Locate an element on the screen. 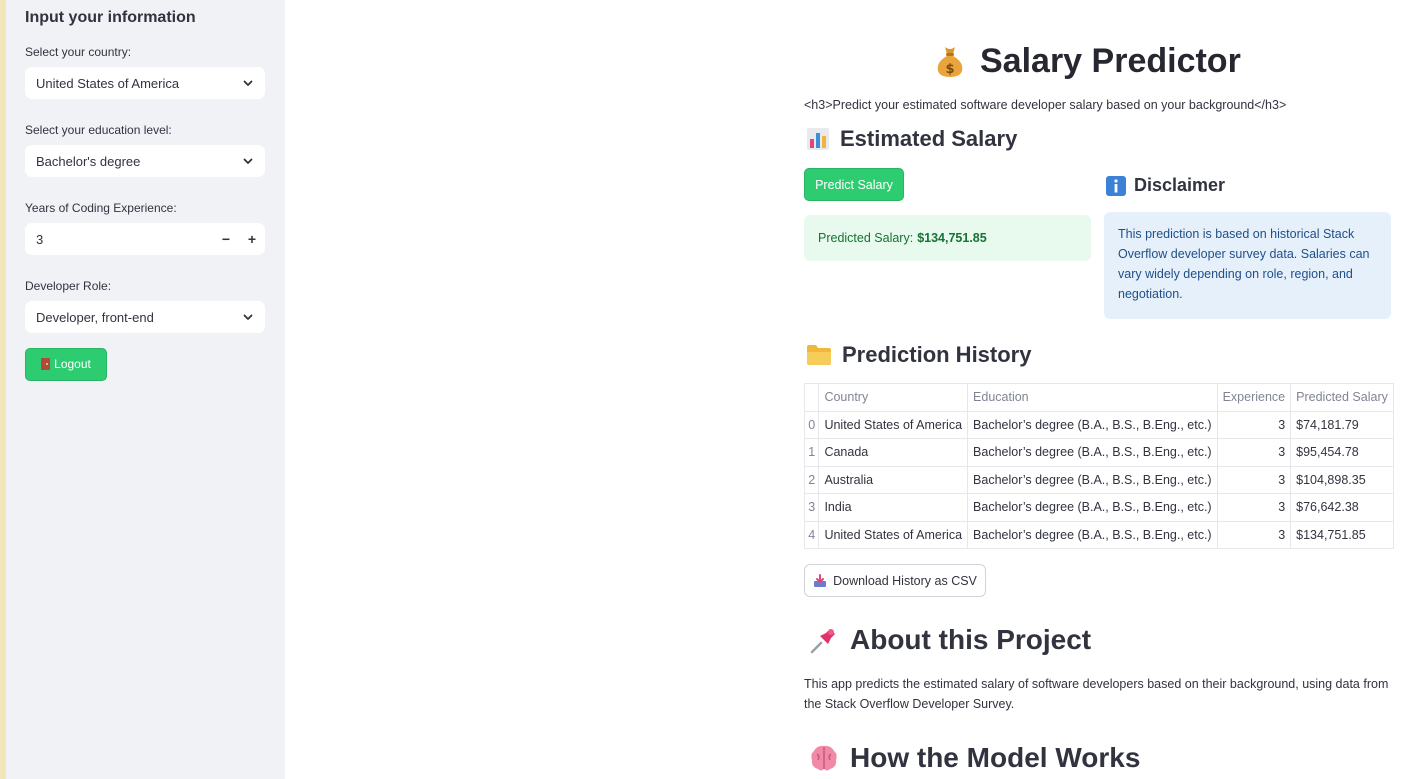 This screenshot has height=779, width=1404. prediction-history-heading-text: Prediction History is located at coordinates (937, 354).